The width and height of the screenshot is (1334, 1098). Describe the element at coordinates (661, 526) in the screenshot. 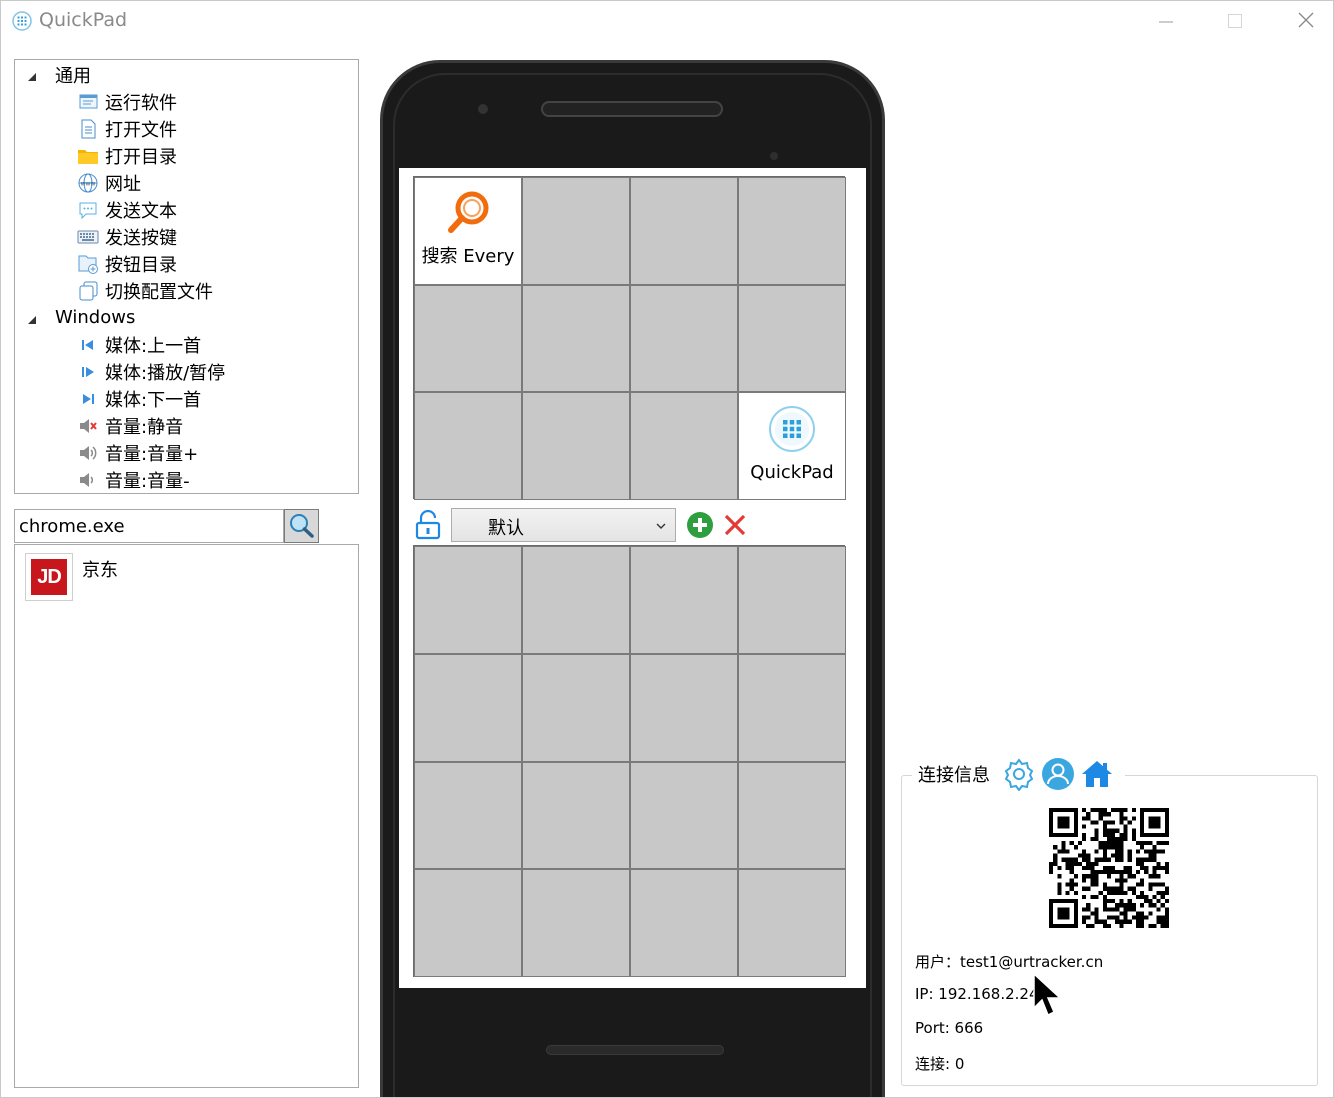

I see `chevron-down-icon` at that location.